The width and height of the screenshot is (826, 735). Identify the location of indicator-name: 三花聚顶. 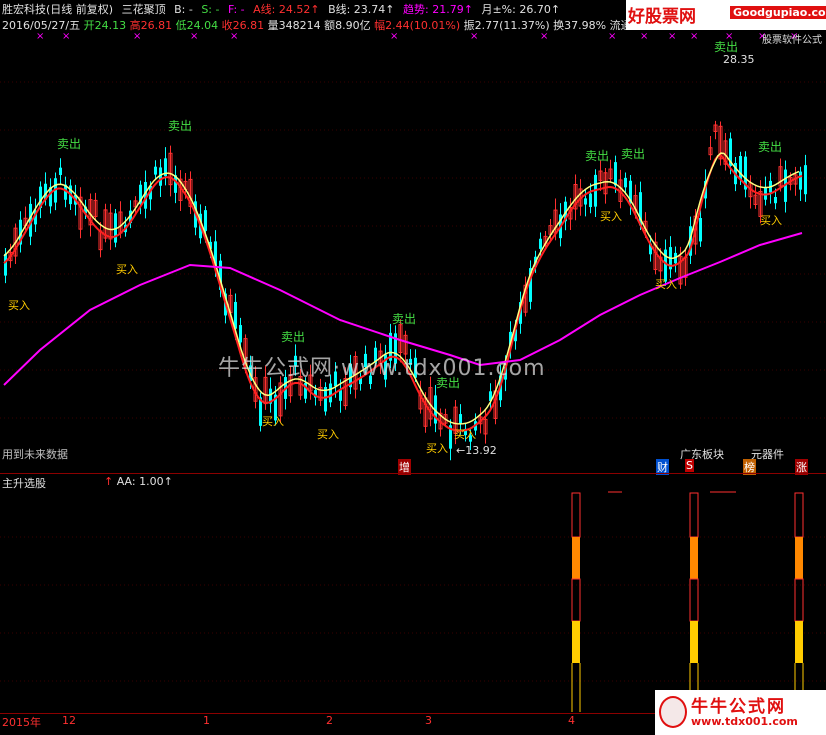
(143, 9).